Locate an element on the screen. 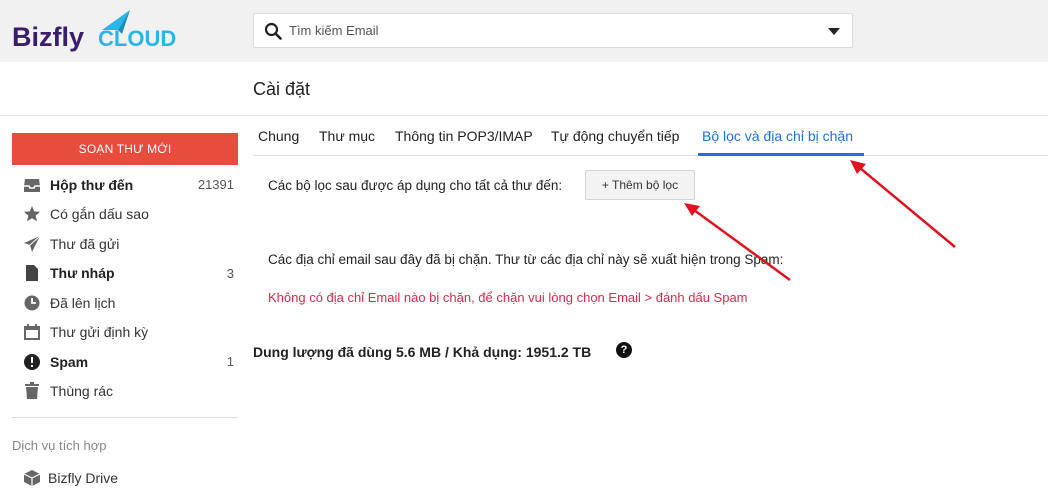 The height and width of the screenshot is (498, 1048). sidebar-item-spam: Spam 1 is located at coordinates (125, 362).